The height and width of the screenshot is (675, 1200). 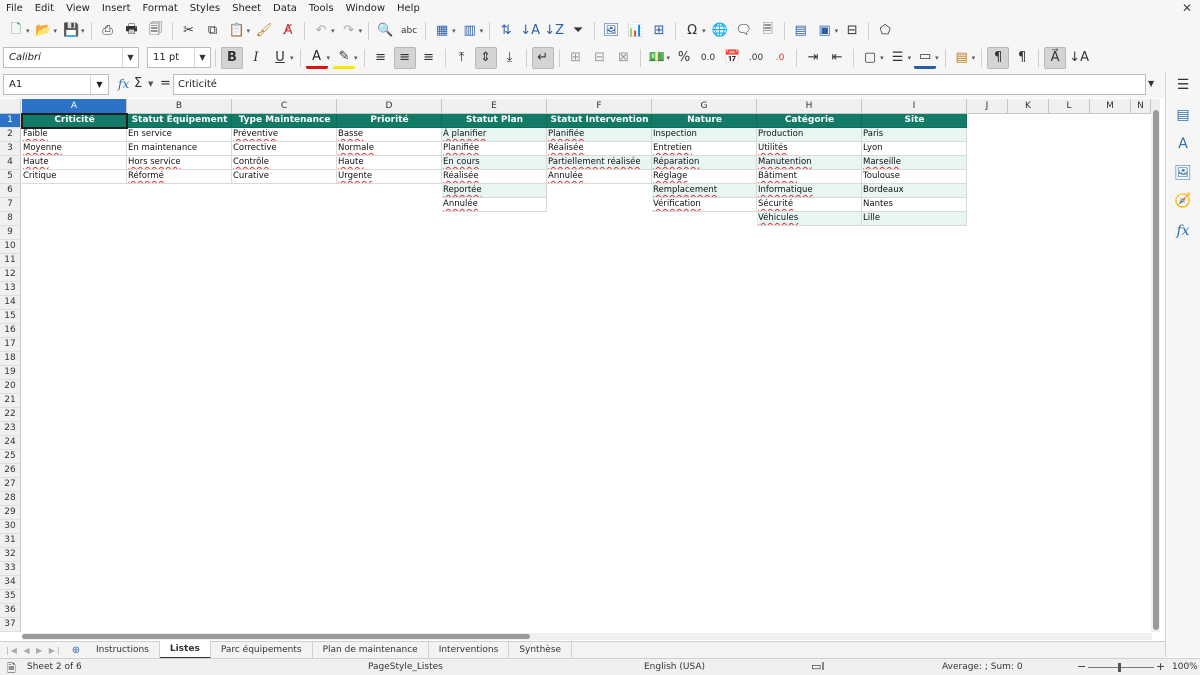 I want to click on select-all-corner, so click(x=10, y=106).